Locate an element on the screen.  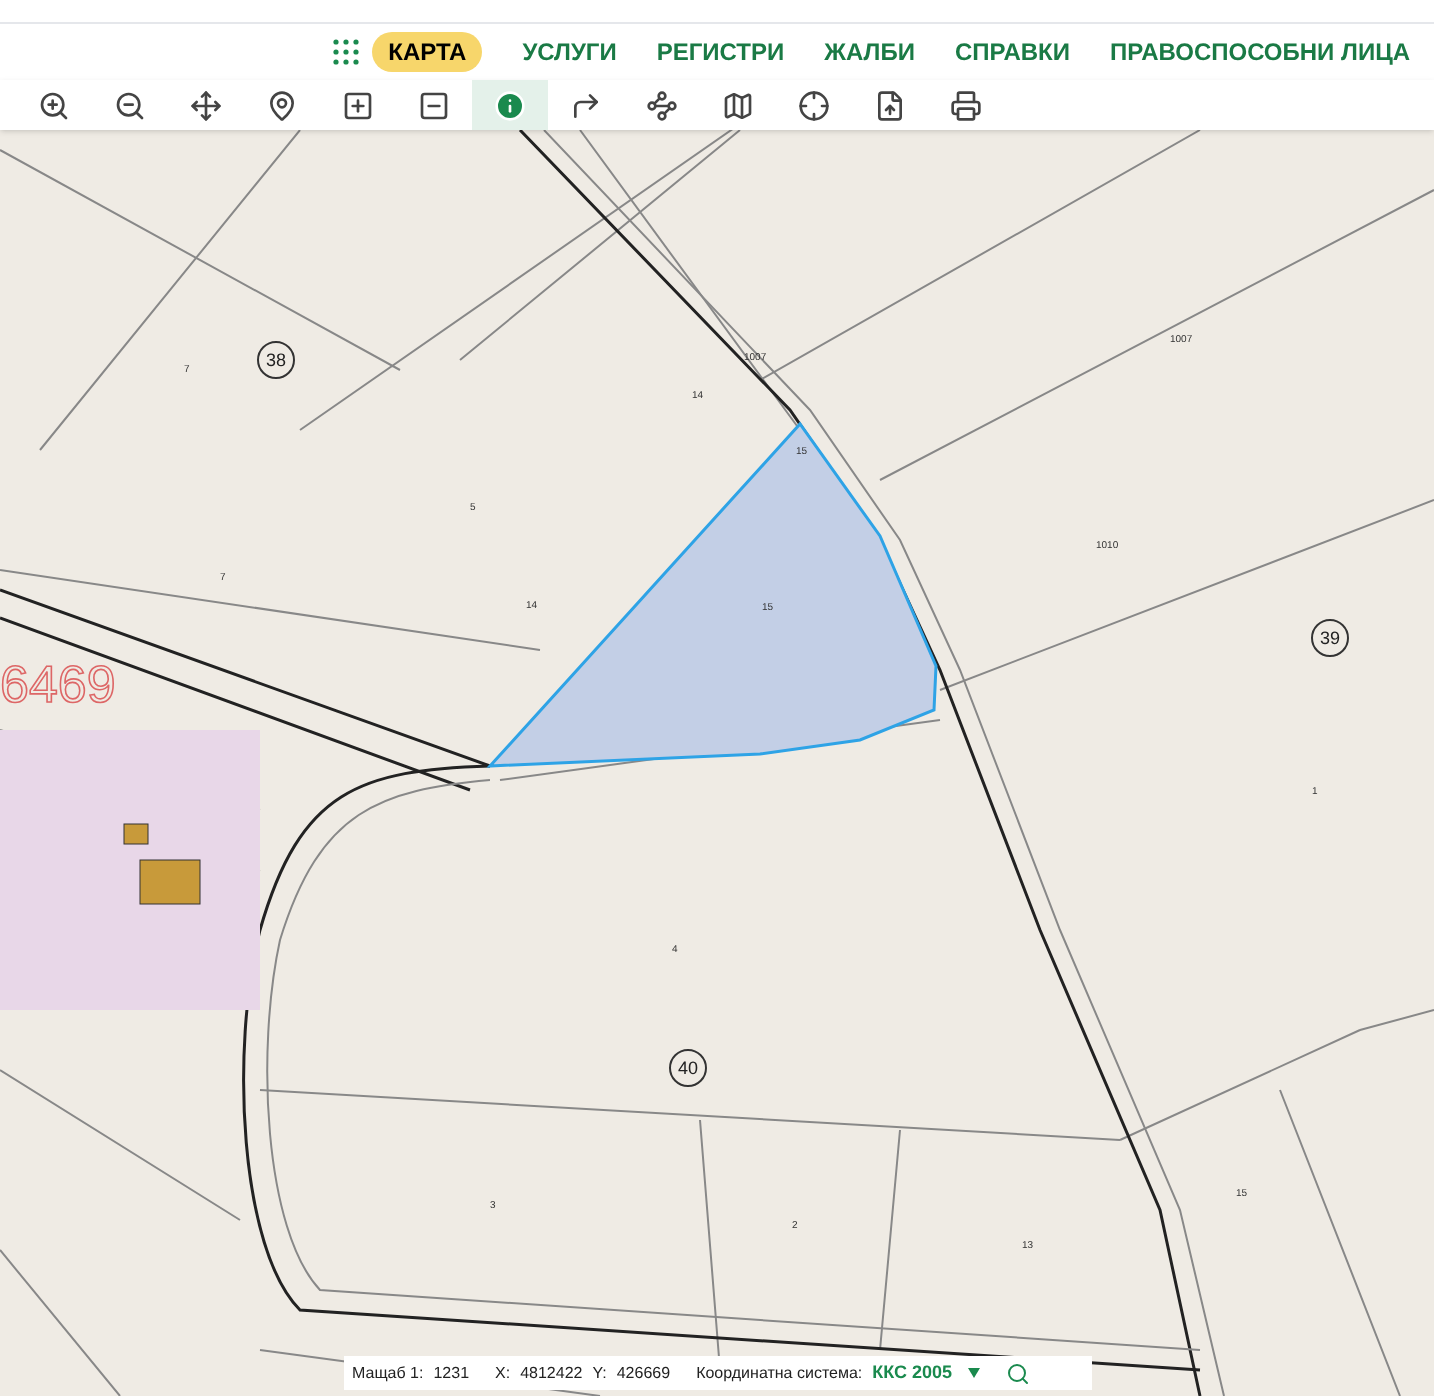
zoom-in-icon is located at coordinates (54, 105).